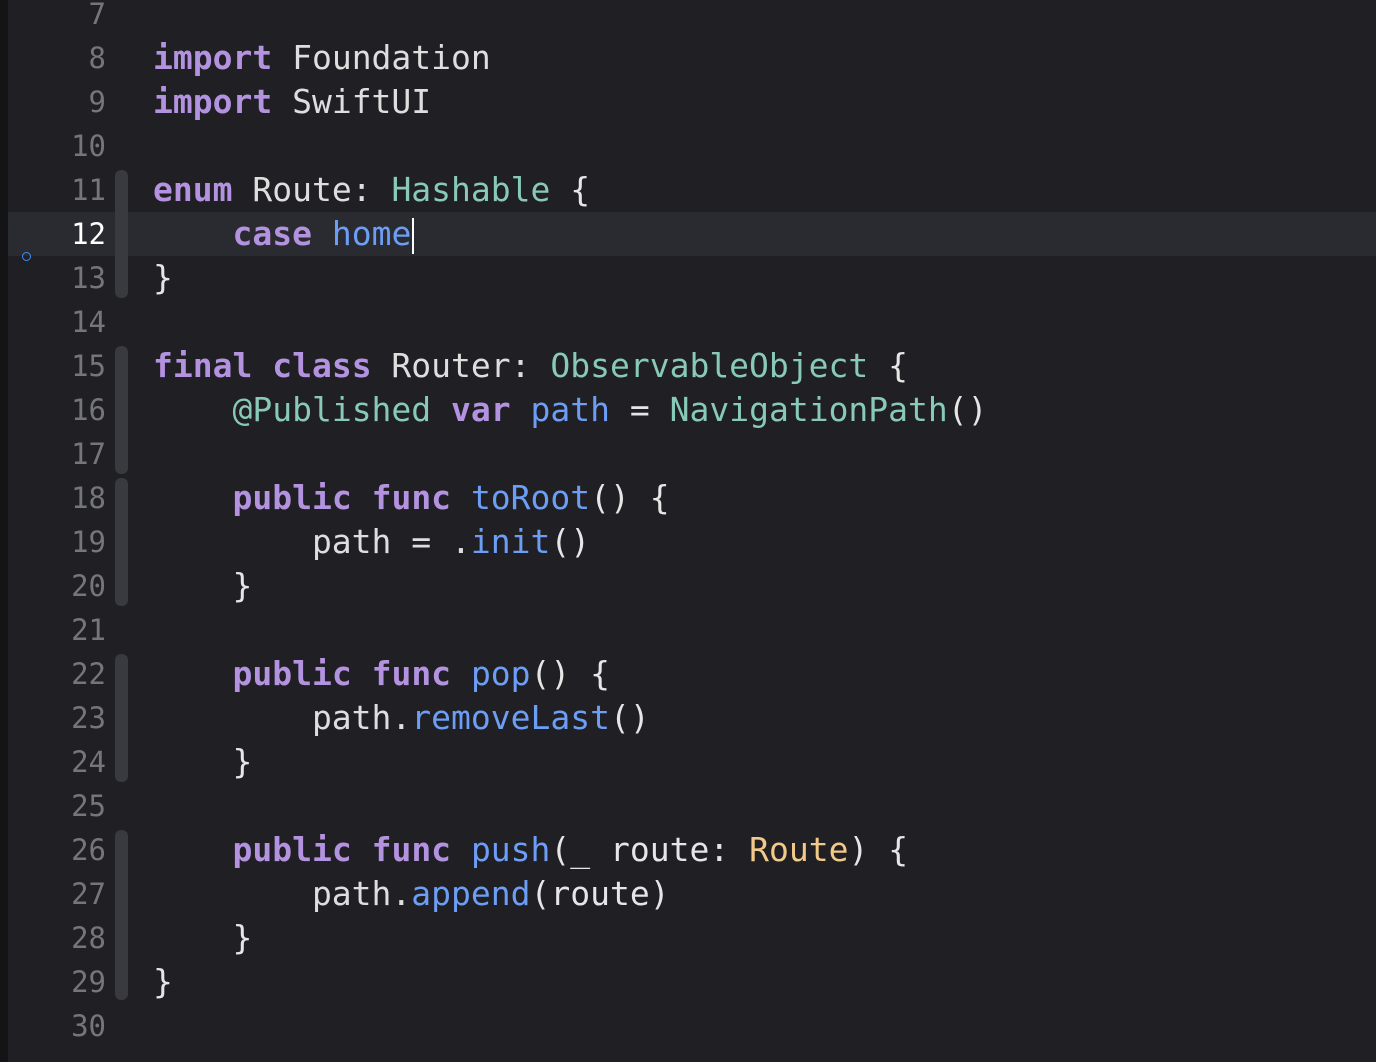 The width and height of the screenshot is (1376, 1062). I want to click on text-cursor, so click(413, 235).